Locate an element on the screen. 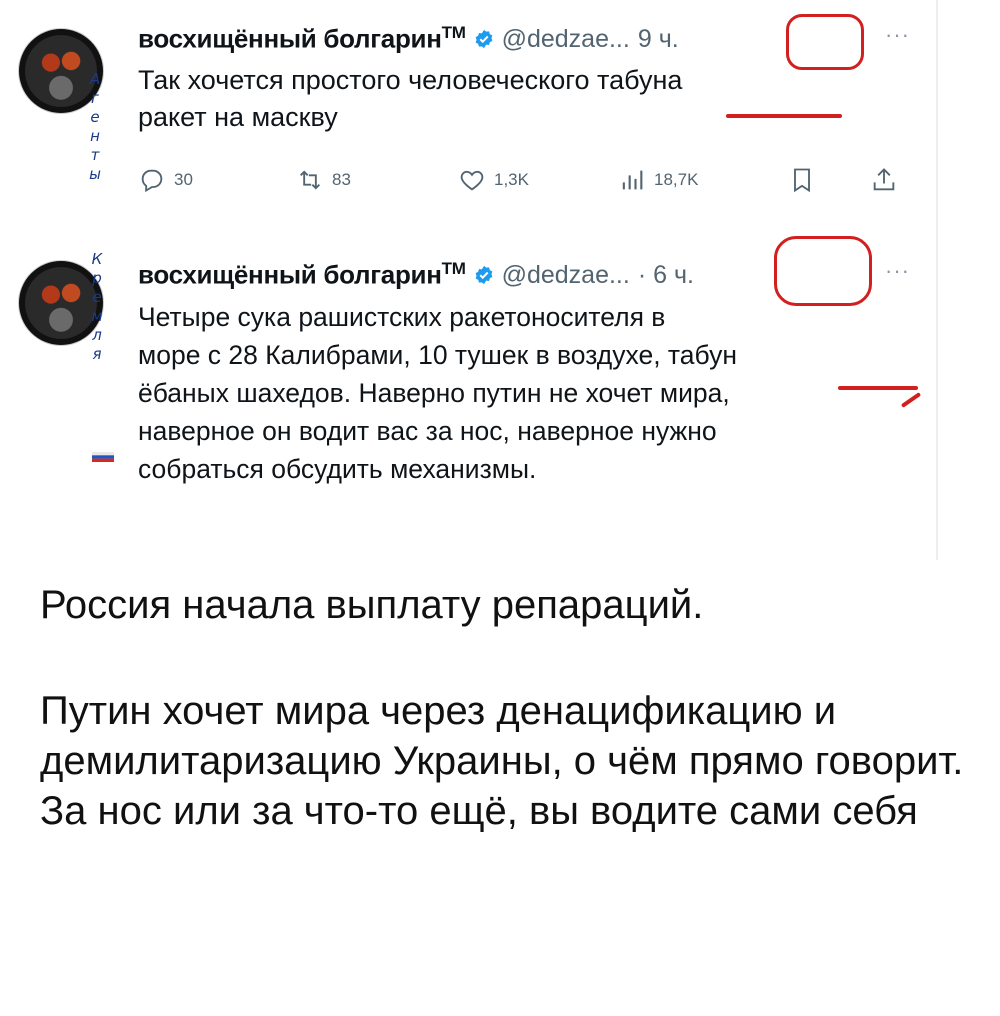 The height and width of the screenshot is (1016, 1000). views-button: 18,7K is located at coordinates (658, 180).